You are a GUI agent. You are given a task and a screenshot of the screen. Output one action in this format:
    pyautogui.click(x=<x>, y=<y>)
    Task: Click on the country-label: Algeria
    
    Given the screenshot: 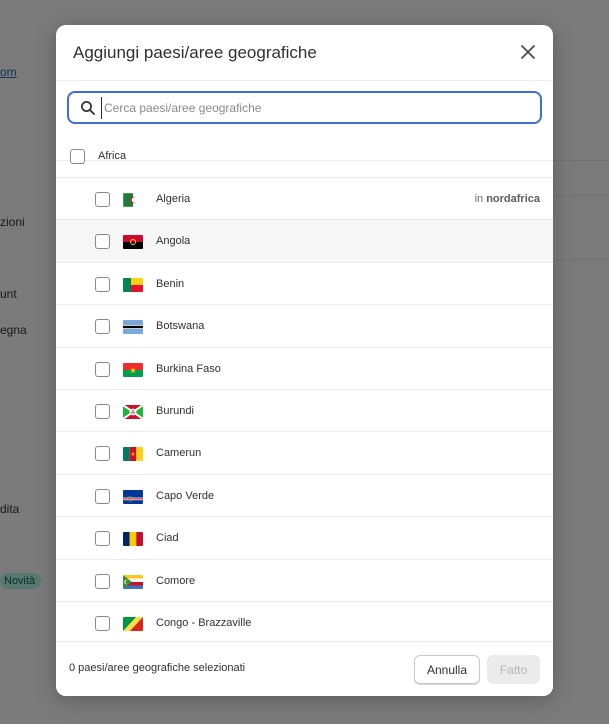 What is the action you would take?
    pyautogui.click(x=173, y=199)
    